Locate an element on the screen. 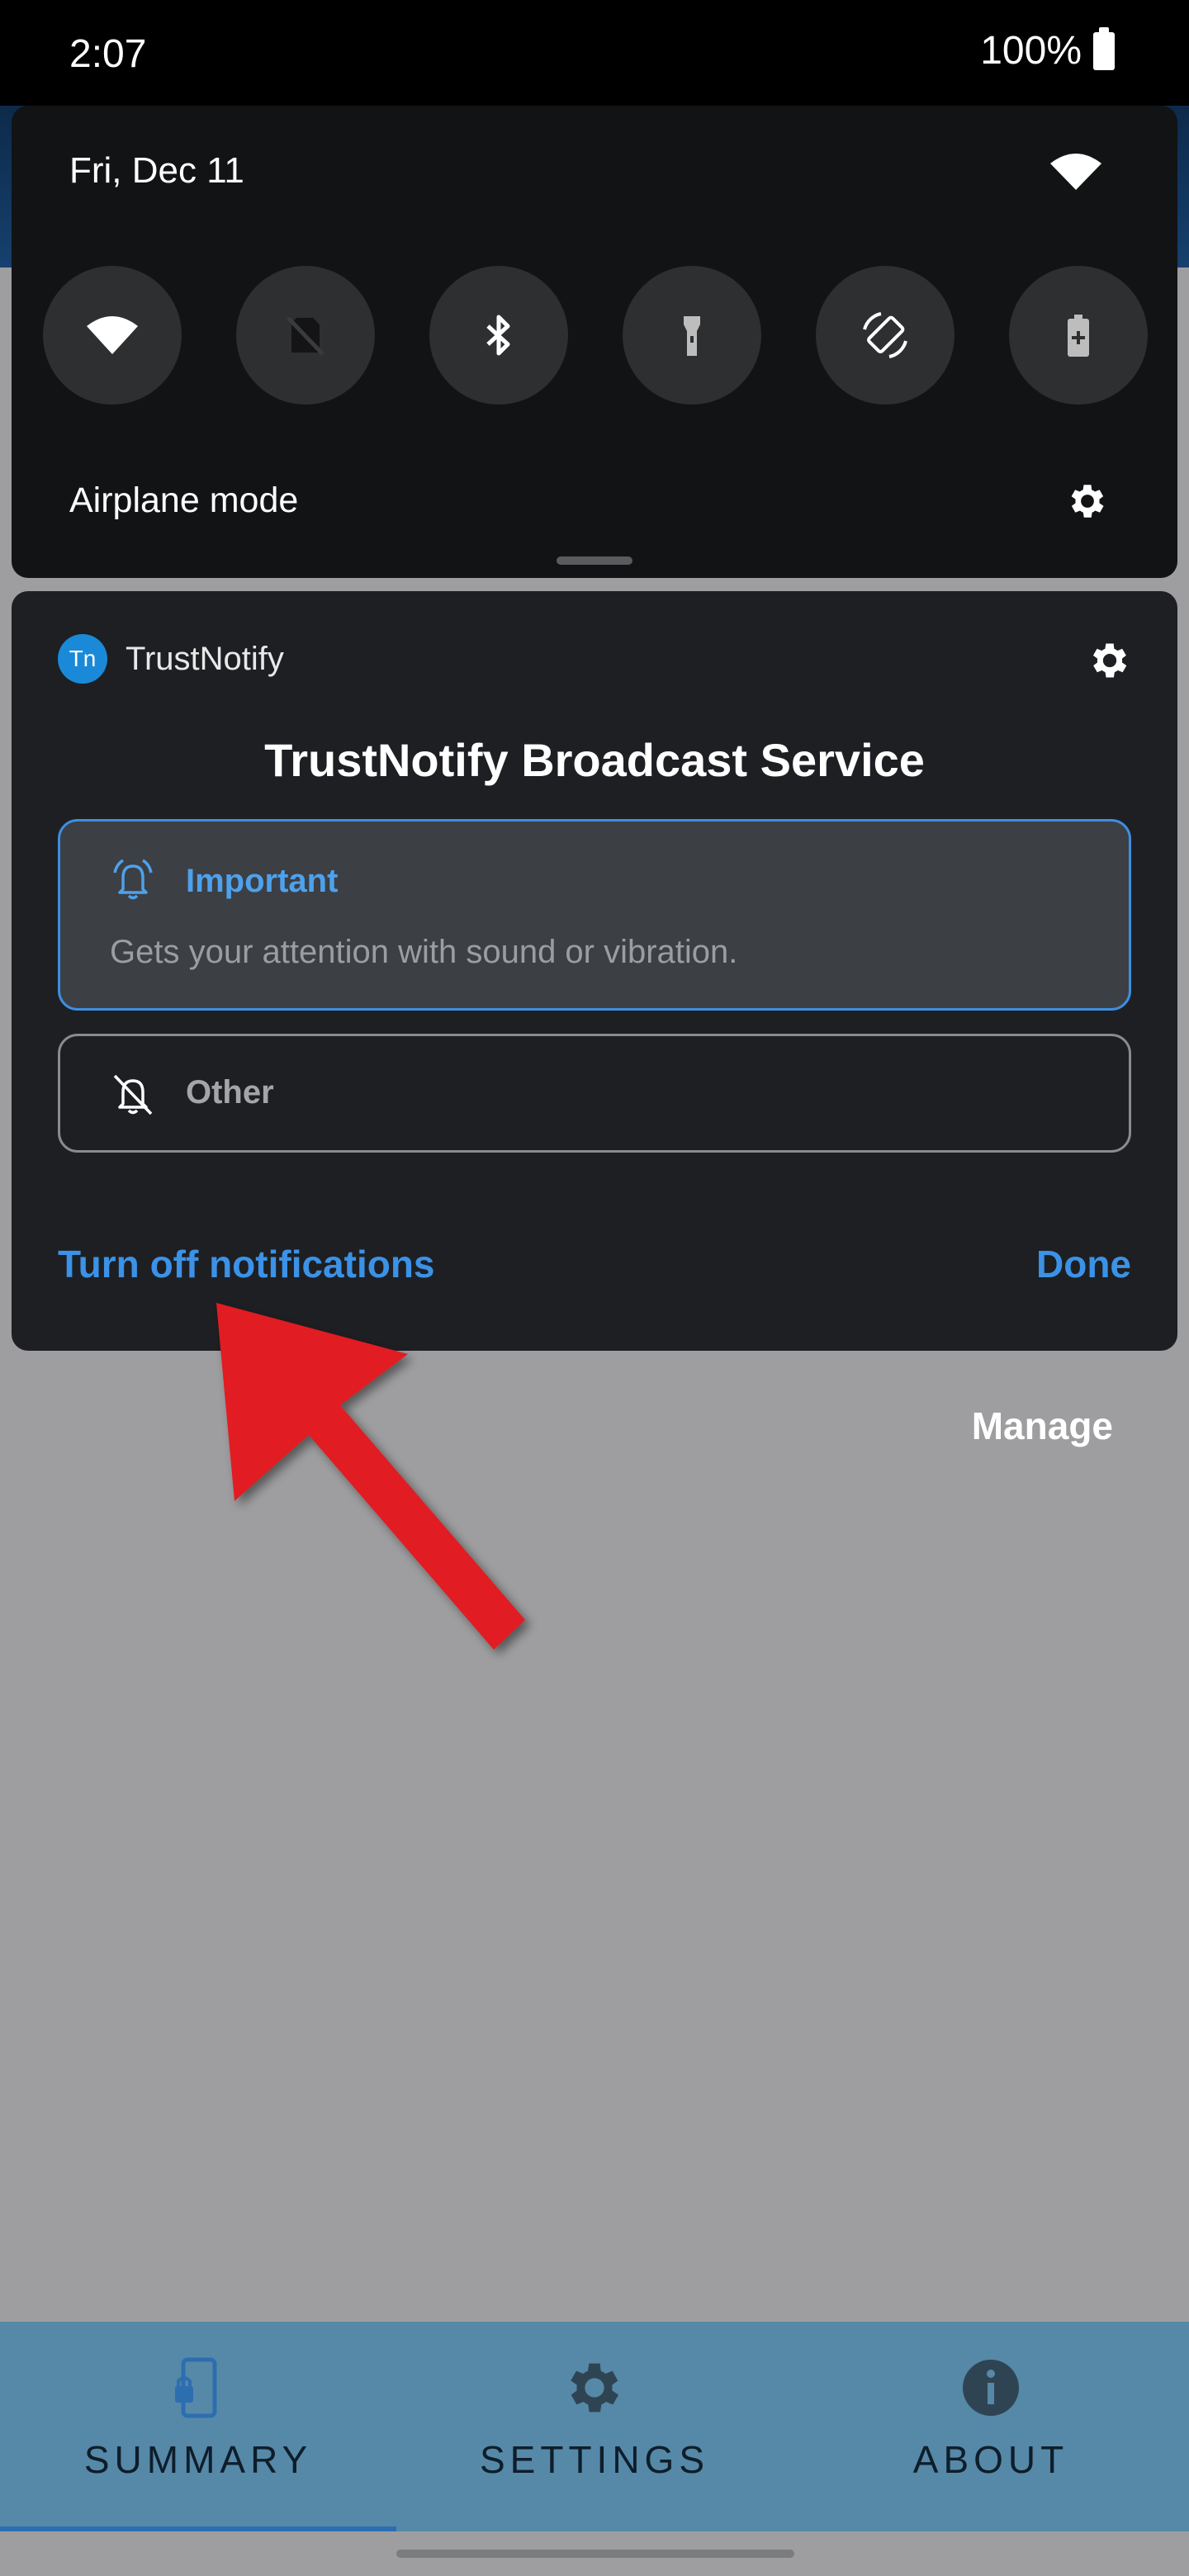 The image size is (1189, 2576). status-right: 100% is located at coordinates (1047, 49).